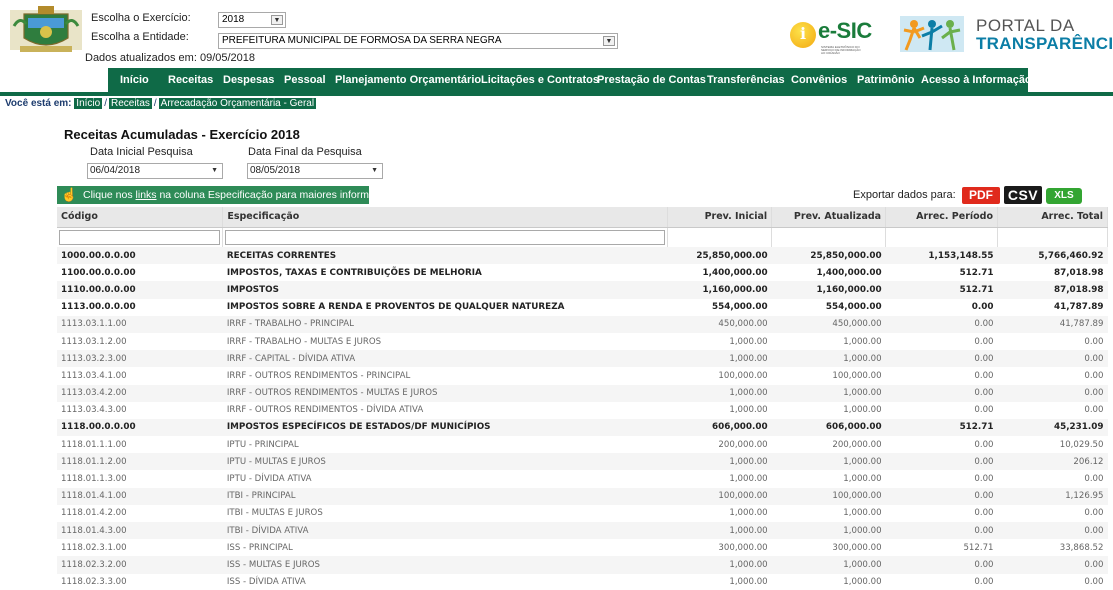 The height and width of the screenshot is (590, 1113). Describe the element at coordinates (445, 375) in the screenshot. I see `cell-especificacao: IRRF - OUTROS RENDIMENTOS - PRINCIPAL` at that location.